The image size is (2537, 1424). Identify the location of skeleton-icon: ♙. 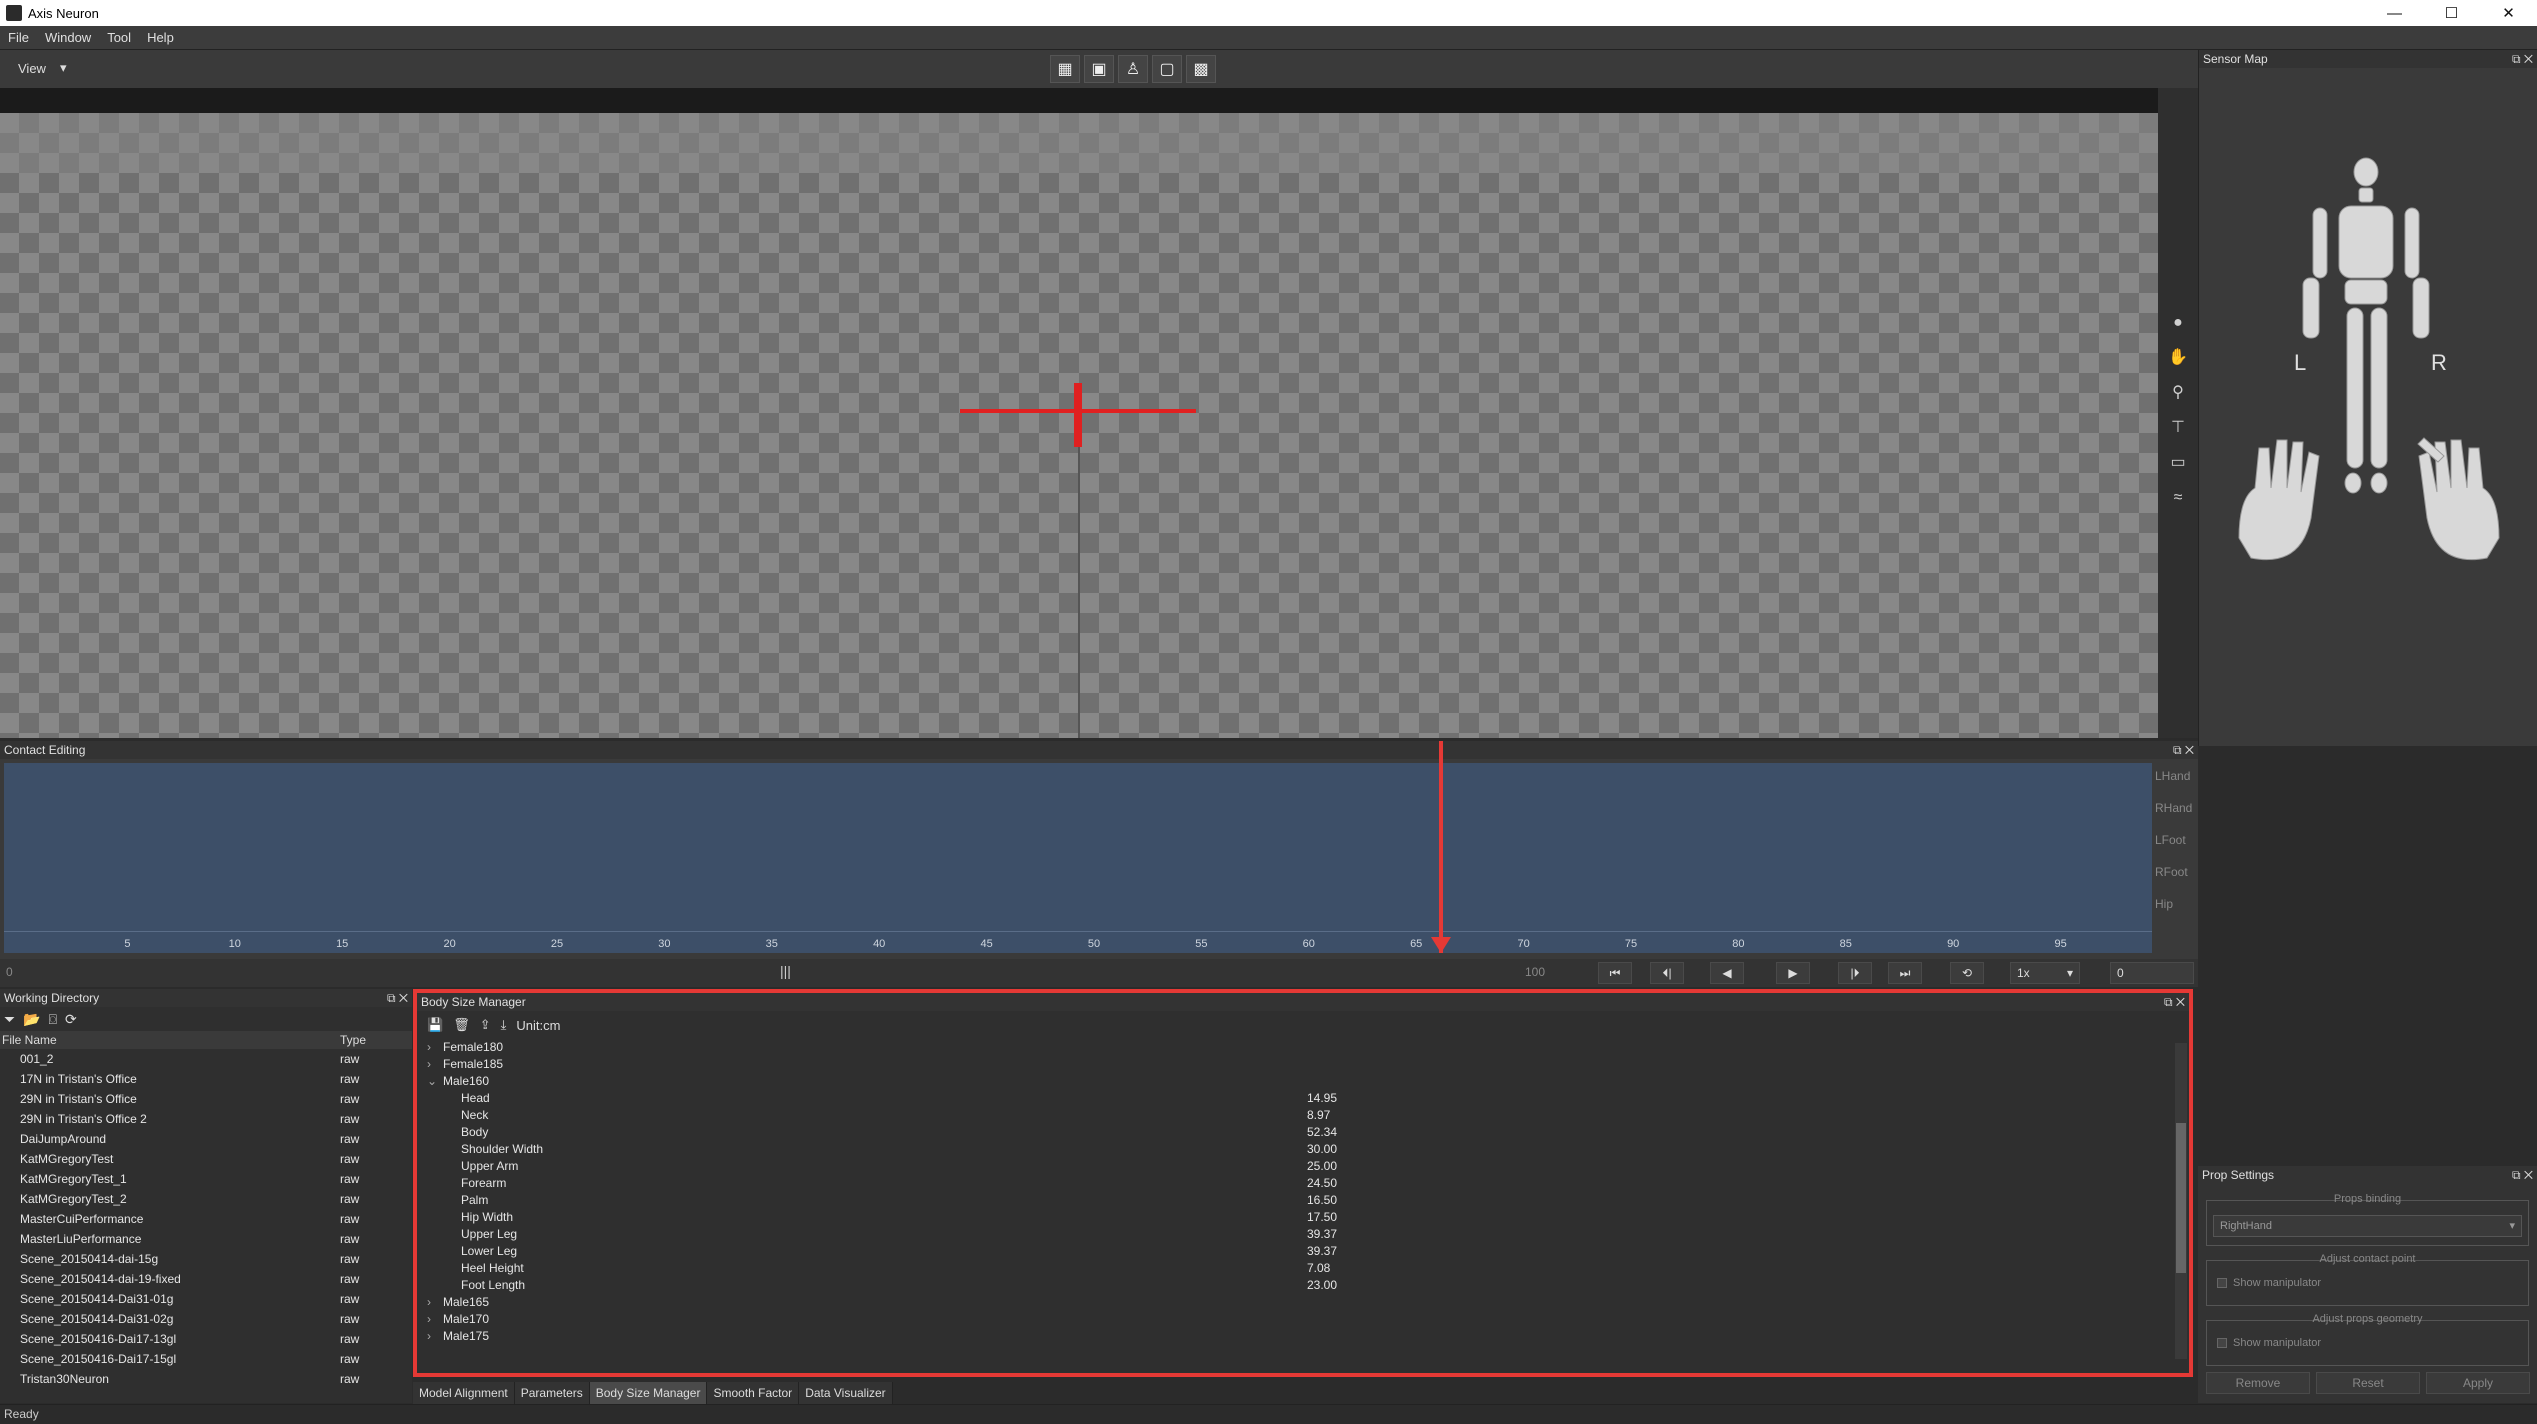
(1133, 69).